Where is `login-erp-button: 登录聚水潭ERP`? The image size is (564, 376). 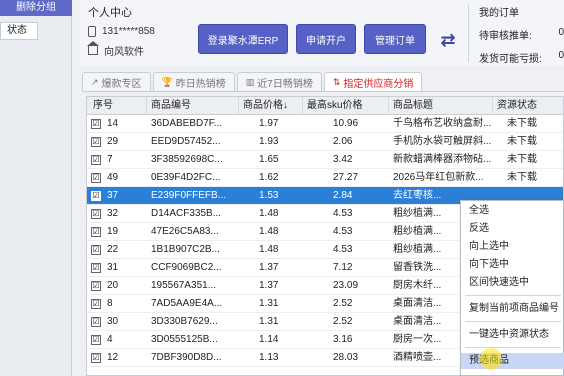 login-erp-button: 登录聚水潭ERP is located at coordinates (243, 39).